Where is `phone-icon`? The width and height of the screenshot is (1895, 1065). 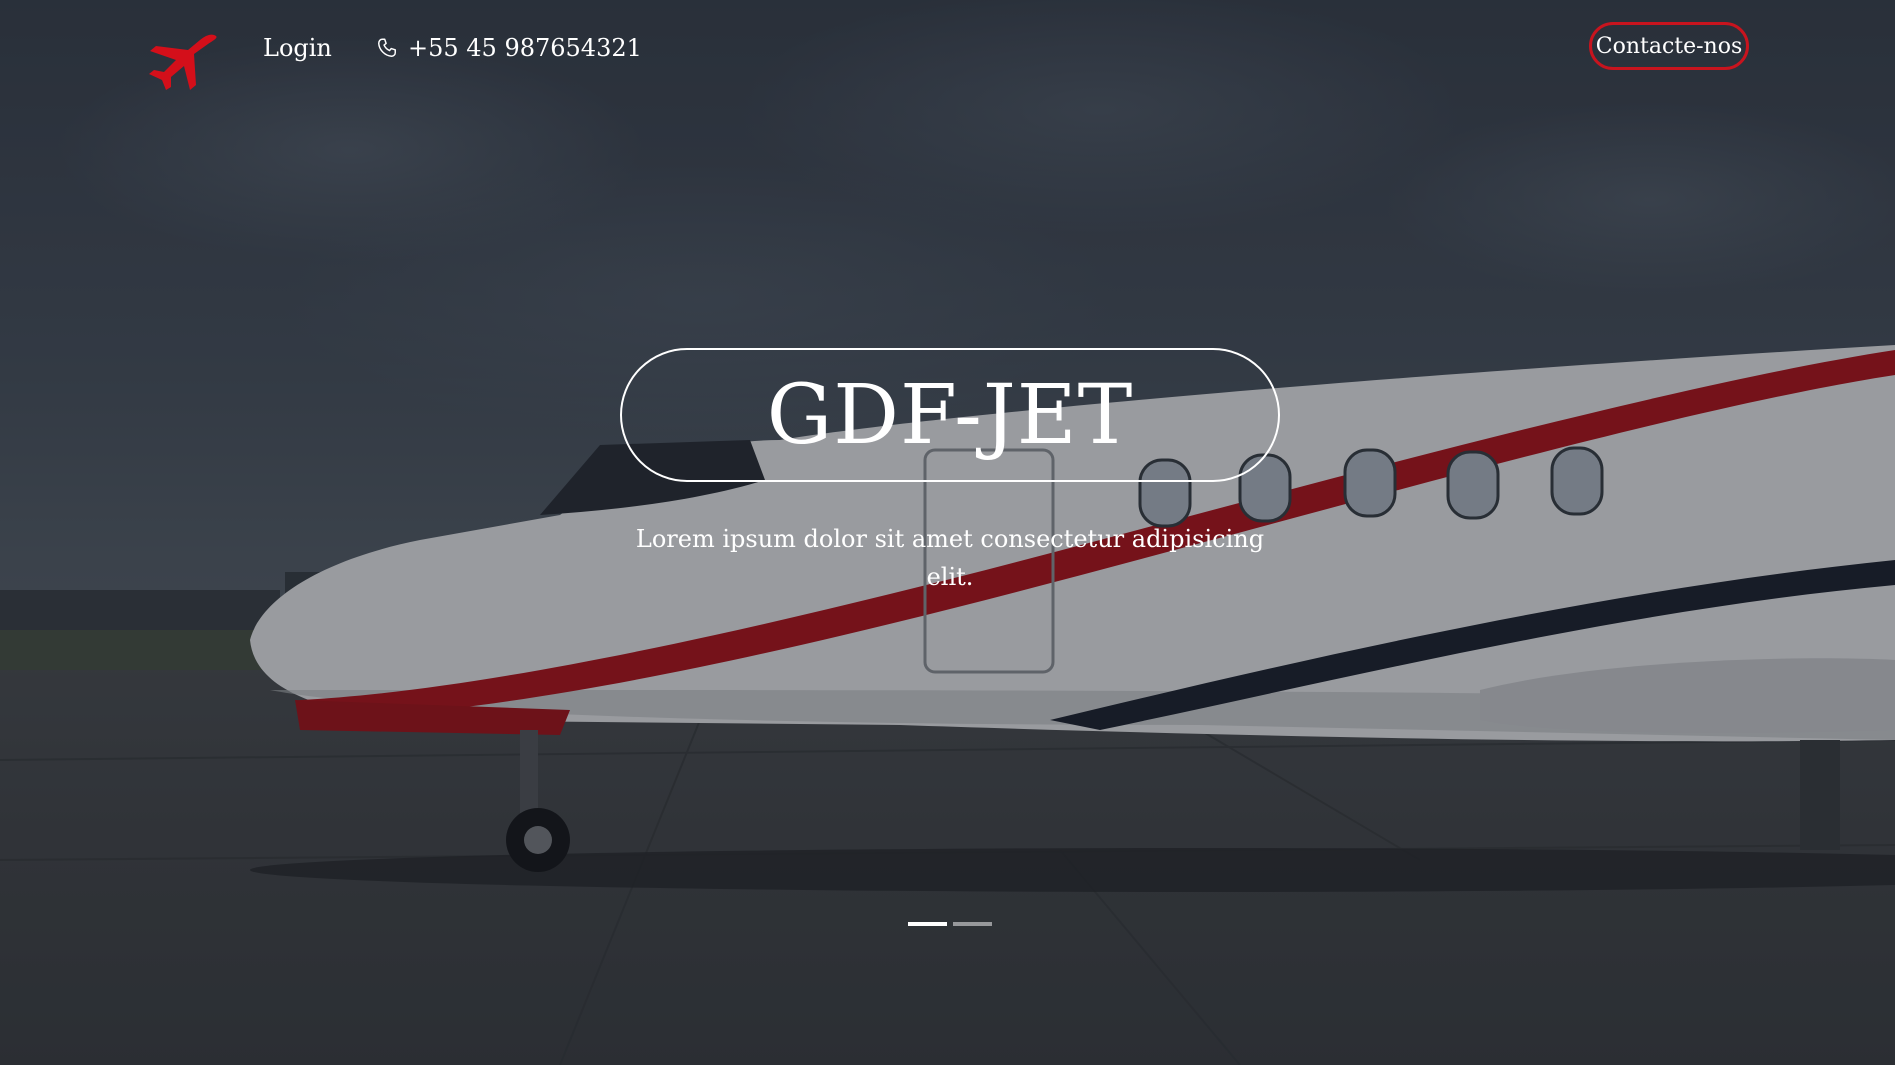
phone-icon is located at coordinates (387, 47).